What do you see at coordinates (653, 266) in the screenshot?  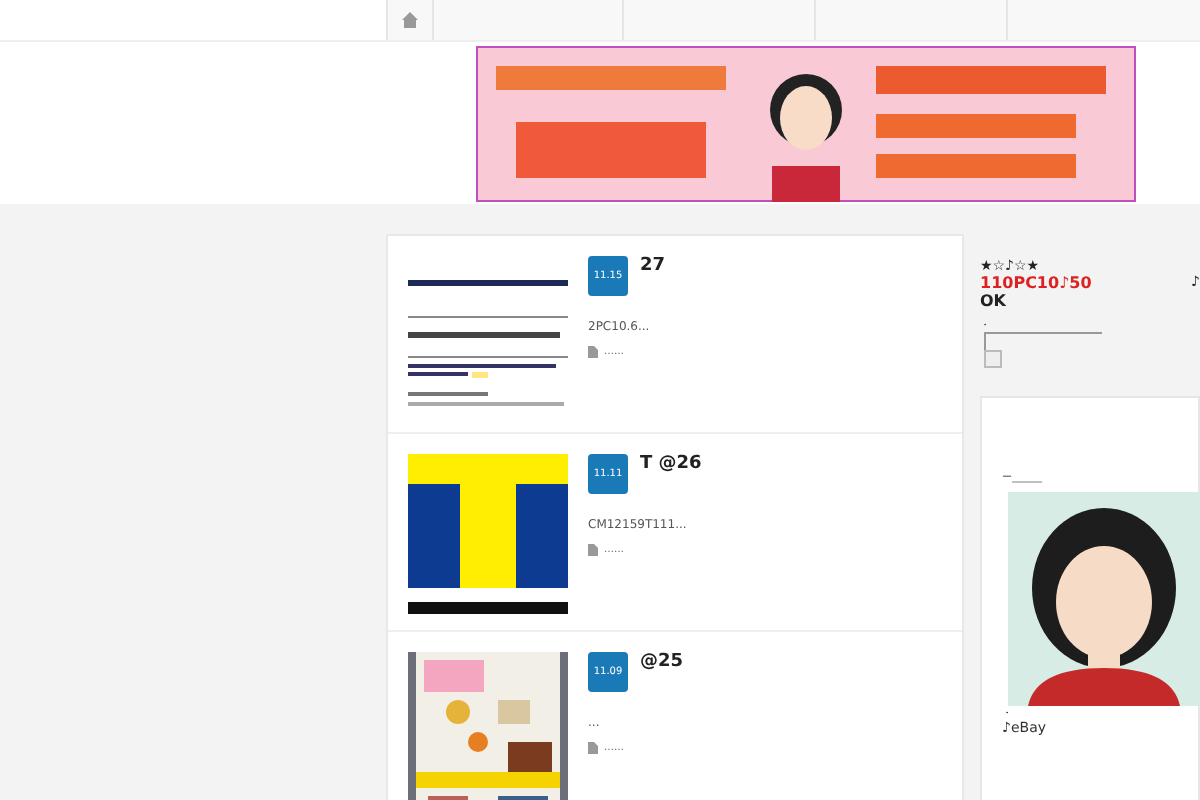 I see `post-title: 27` at bounding box center [653, 266].